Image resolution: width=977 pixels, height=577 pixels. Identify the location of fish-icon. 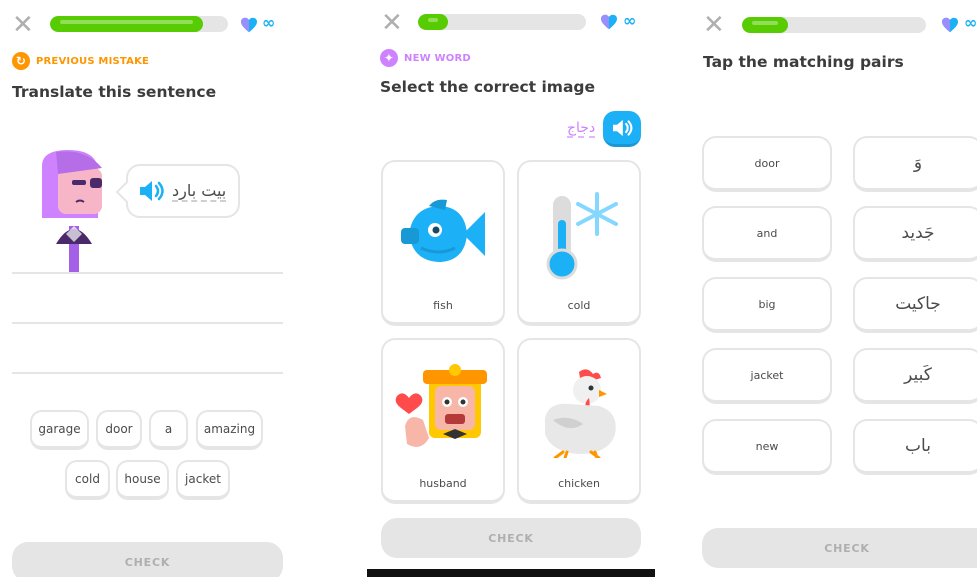
(443, 230).